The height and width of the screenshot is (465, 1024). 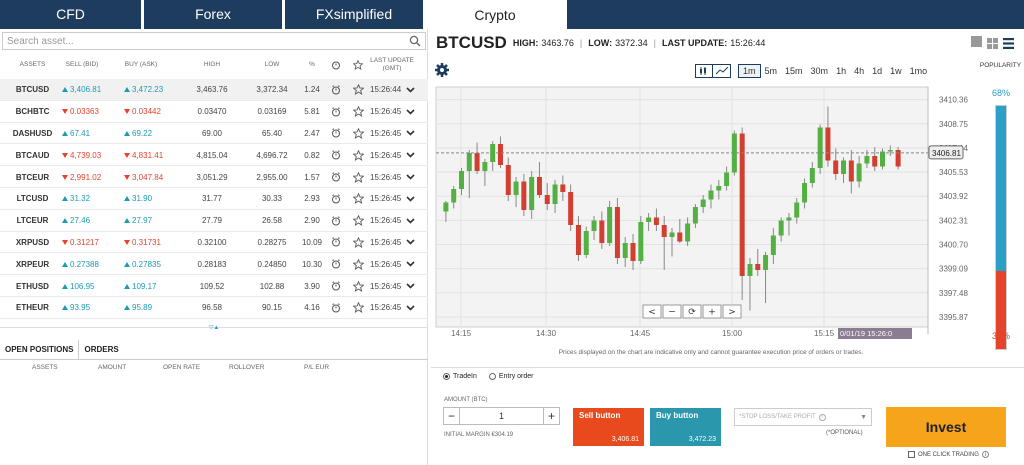 I want to click on range-1w: 1w, so click(x=896, y=71).